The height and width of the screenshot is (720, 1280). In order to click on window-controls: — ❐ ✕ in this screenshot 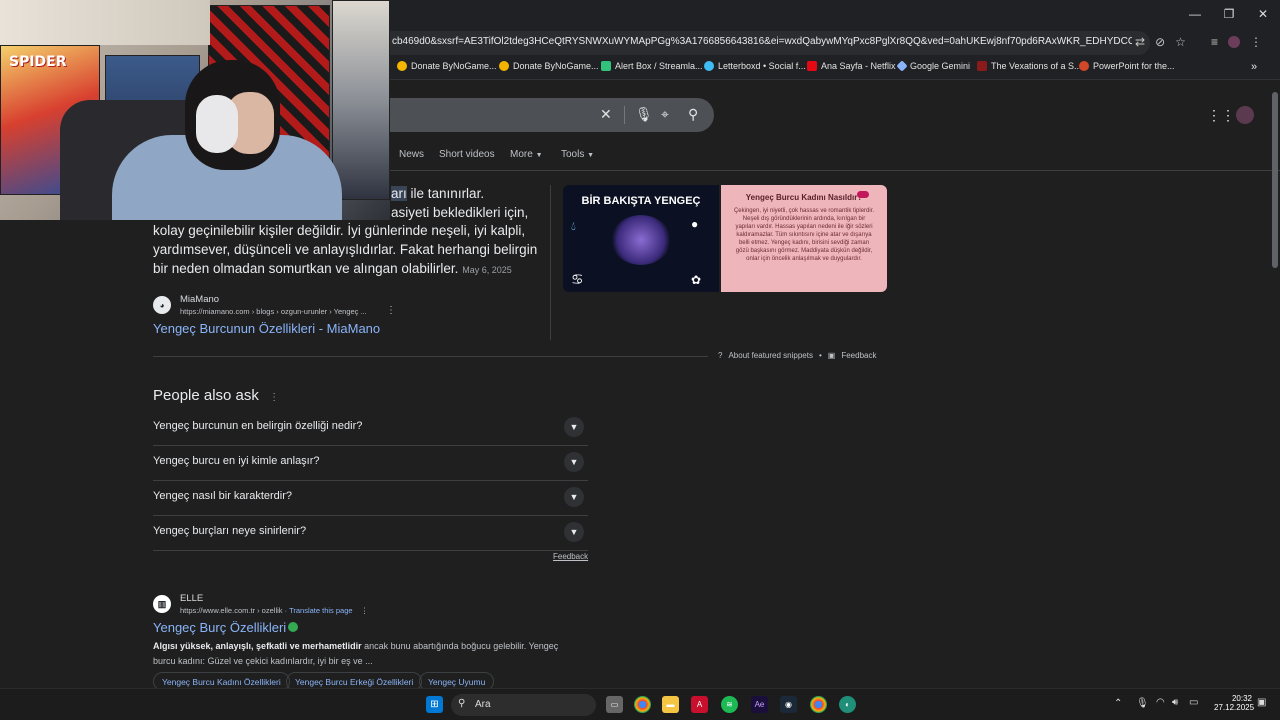, I will do `click(1229, 14)`.